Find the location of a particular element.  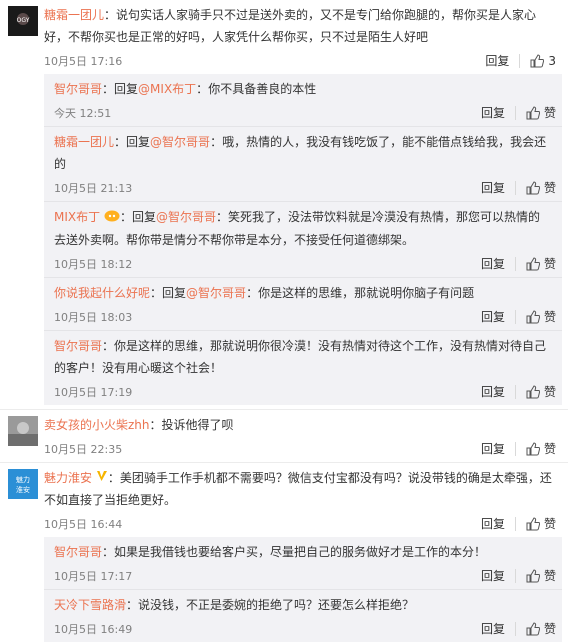

mention-link: @MIX布丁 is located at coordinates (167, 89).